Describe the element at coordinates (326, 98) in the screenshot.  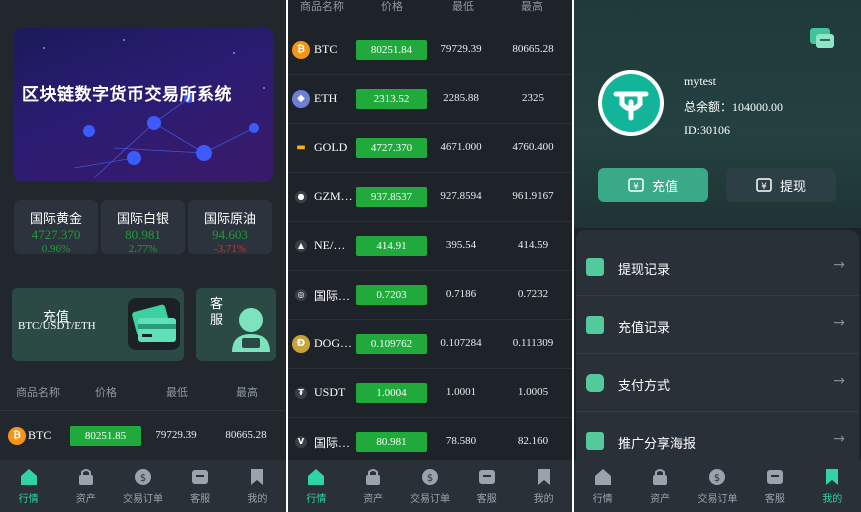
I see `coin-name: ETH` at that location.